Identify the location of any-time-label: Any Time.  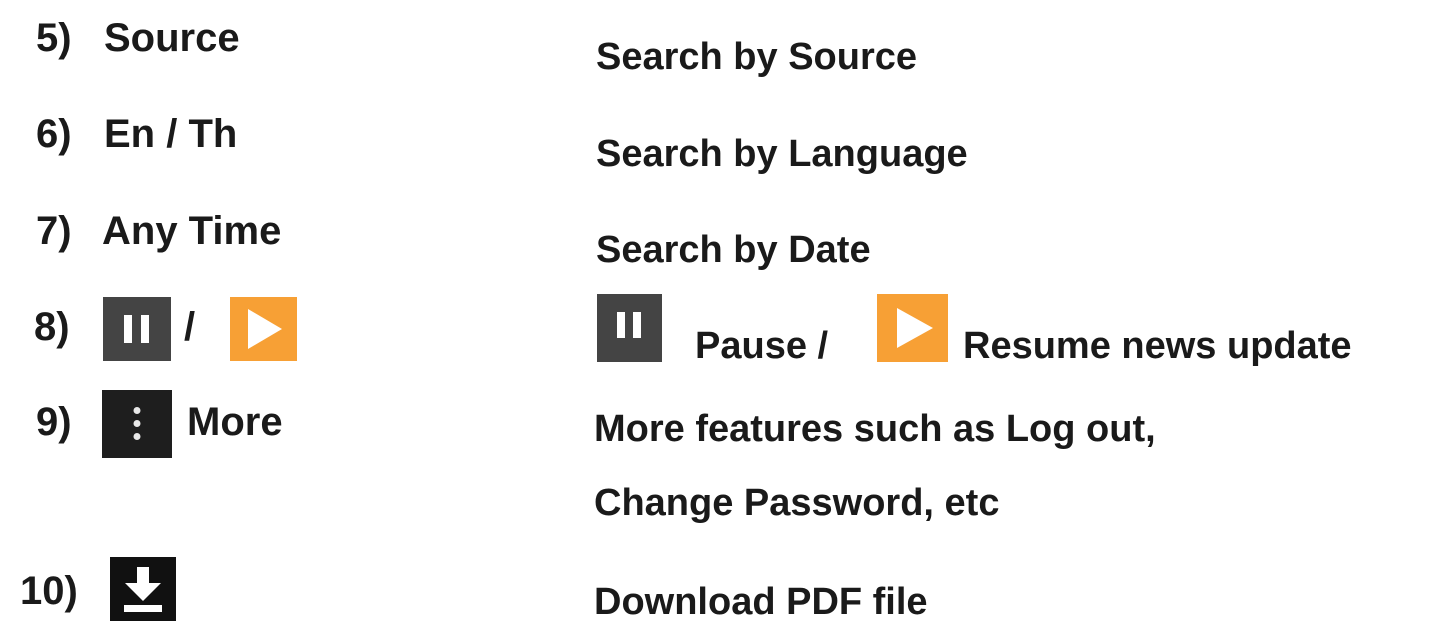
(192, 231).